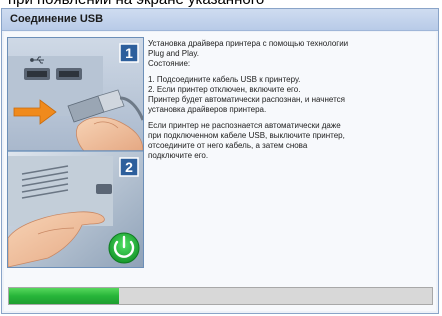  Describe the element at coordinates (57, 19) in the screenshot. I see `window-title: Соединение USB` at that location.